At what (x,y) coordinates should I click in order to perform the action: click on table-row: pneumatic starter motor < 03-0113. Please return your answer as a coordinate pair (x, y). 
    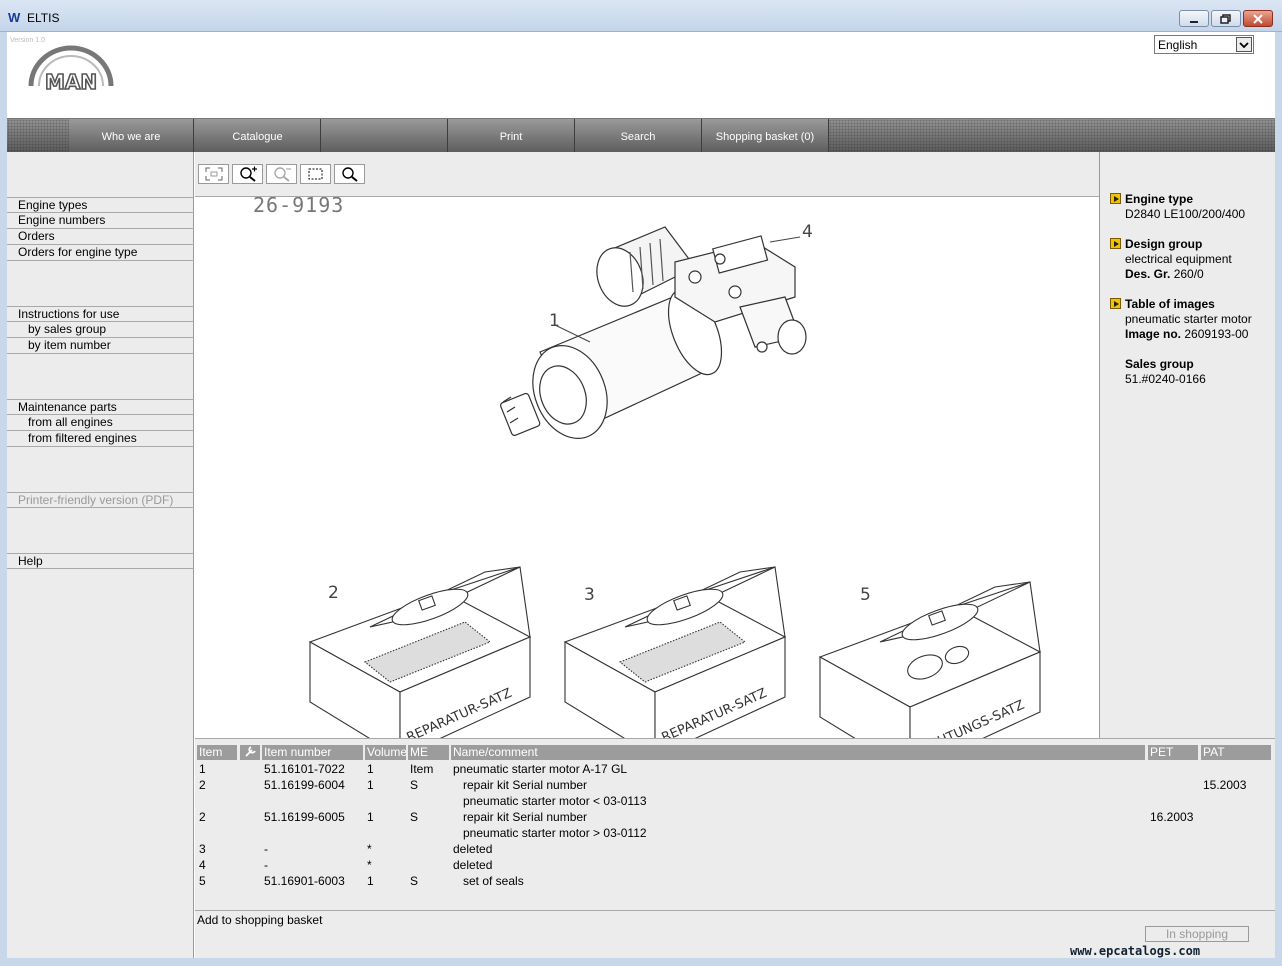
    Looking at the image, I should click on (735, 801).